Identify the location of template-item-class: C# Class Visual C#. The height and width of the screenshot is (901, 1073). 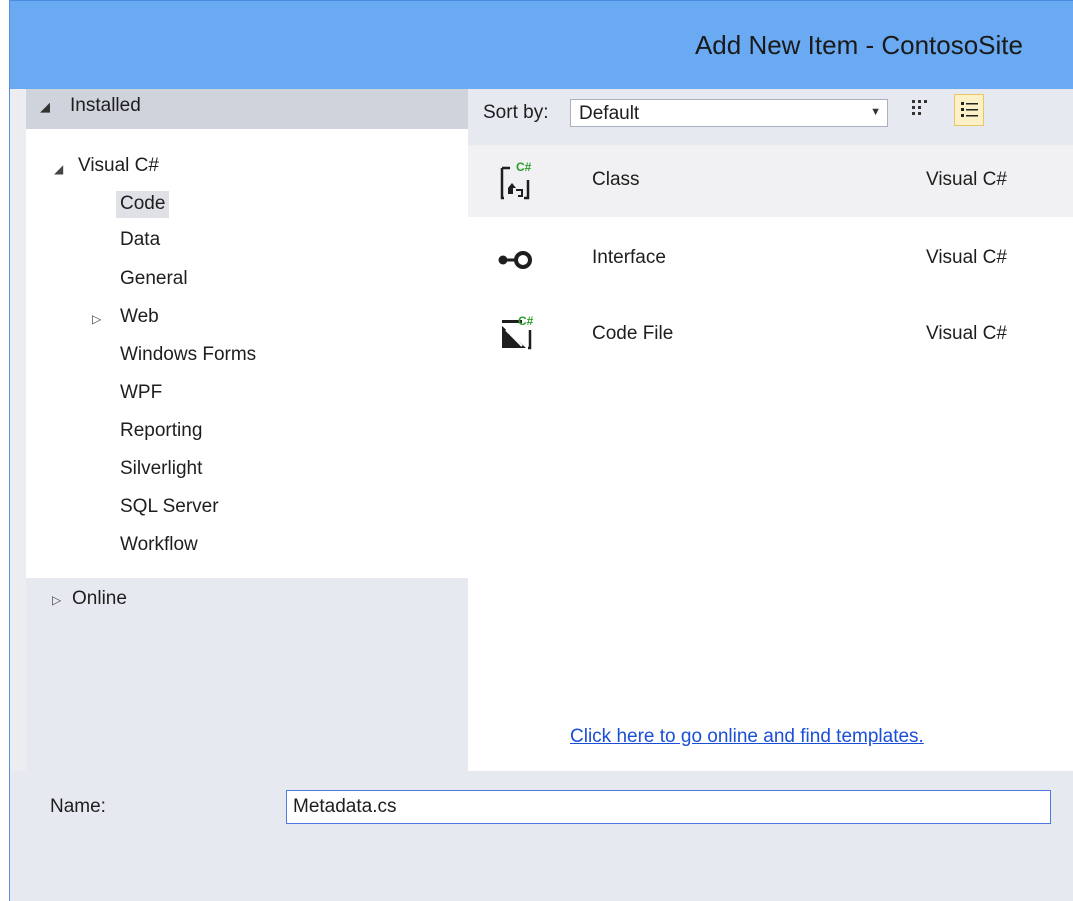
(770, 181).